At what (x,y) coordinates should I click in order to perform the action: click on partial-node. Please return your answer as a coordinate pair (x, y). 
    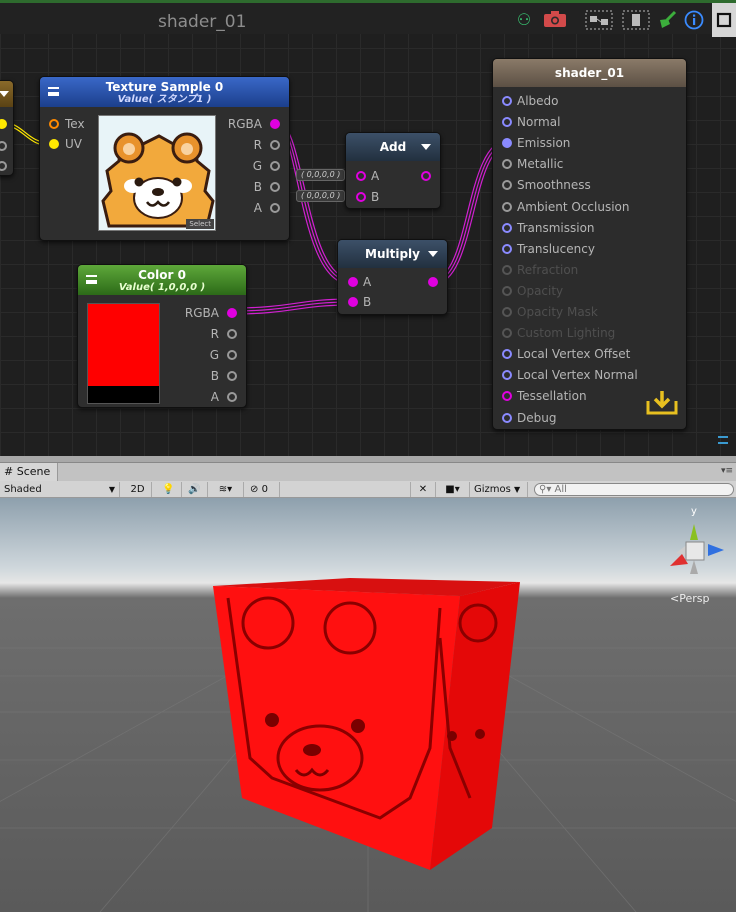
    Looking at the image, I should click on (7, 128).